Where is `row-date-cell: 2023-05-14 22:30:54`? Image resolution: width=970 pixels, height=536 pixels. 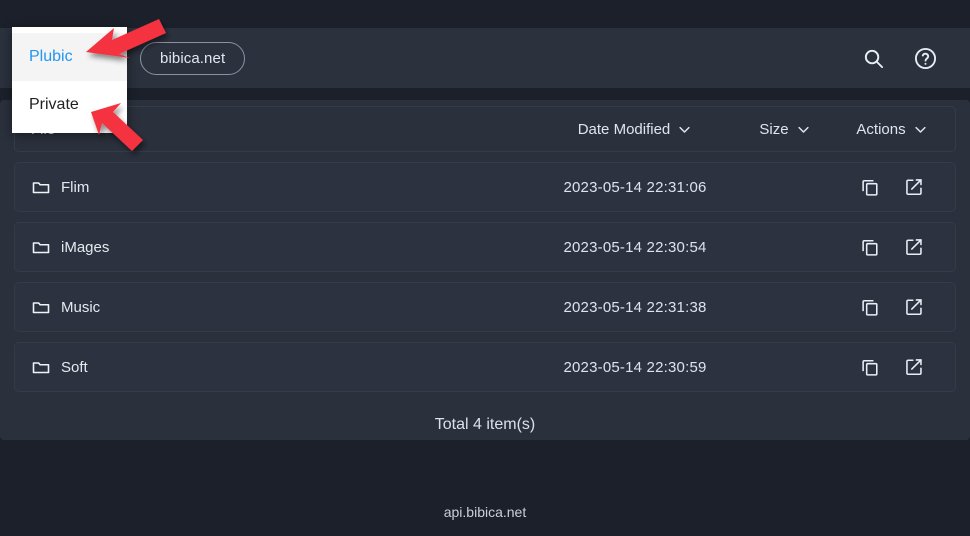 row-date-cell: 2023-05-14 22:30:54 is located at coordinates (635, 247).